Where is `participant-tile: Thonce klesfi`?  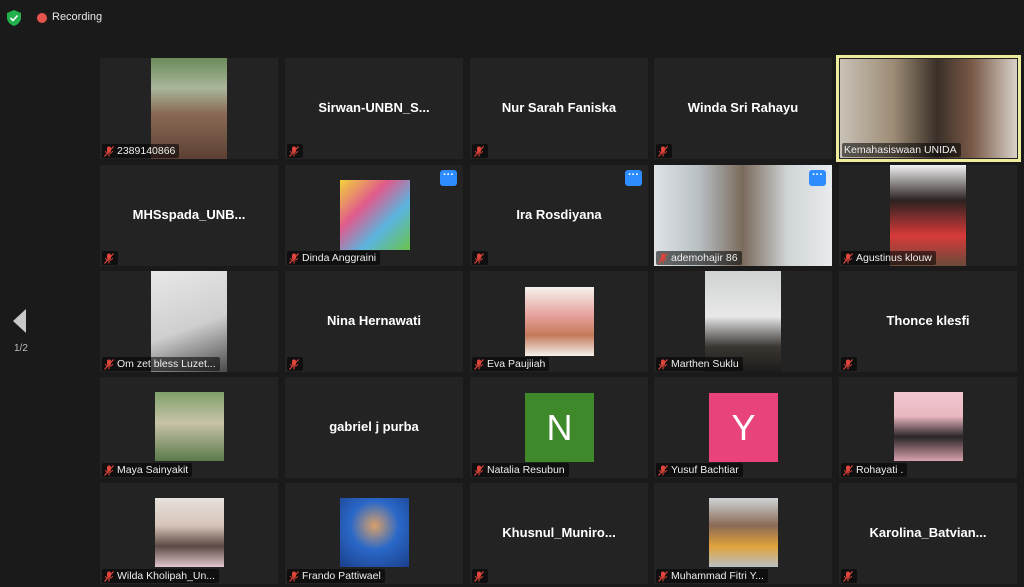 participant-tile: Thonce klesfi is located at coordinates (928, 321).